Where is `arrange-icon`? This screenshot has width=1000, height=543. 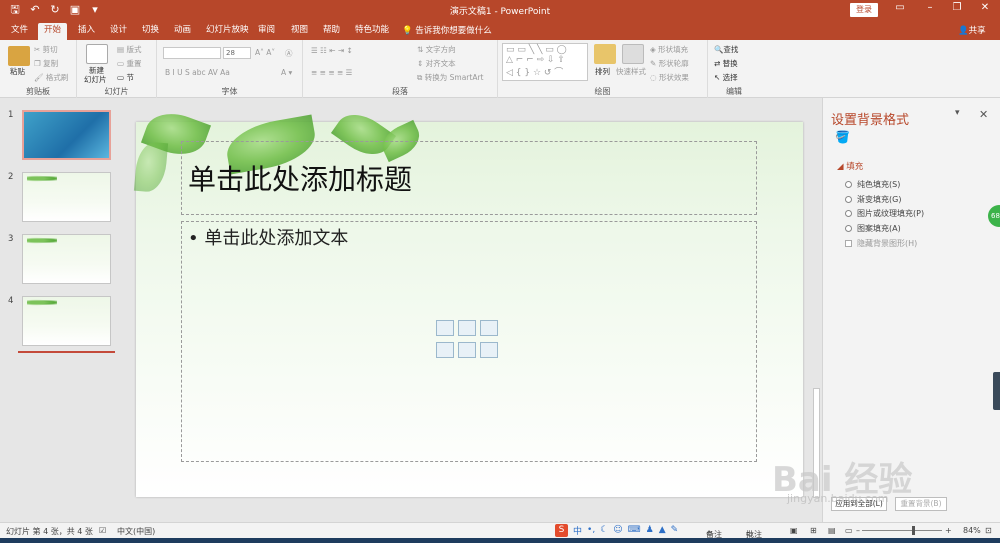
arrange-icon is located at coordinates (605, 54).